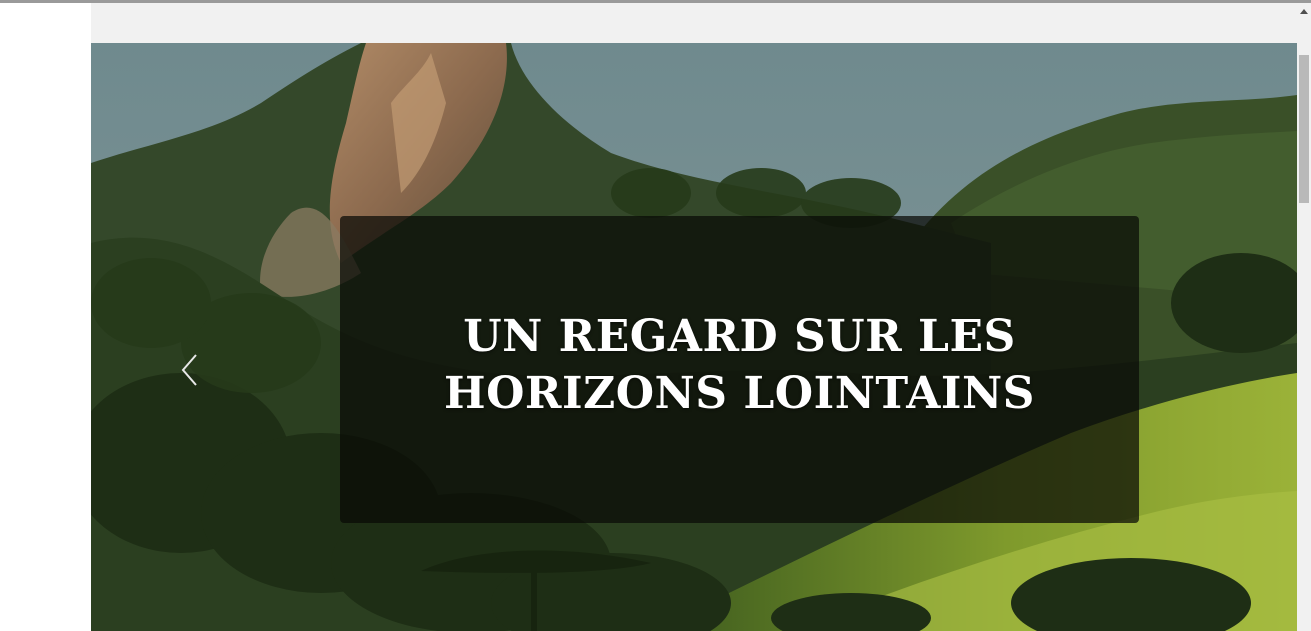  I want to click on triangle-up-icon, so click(1304, 11).